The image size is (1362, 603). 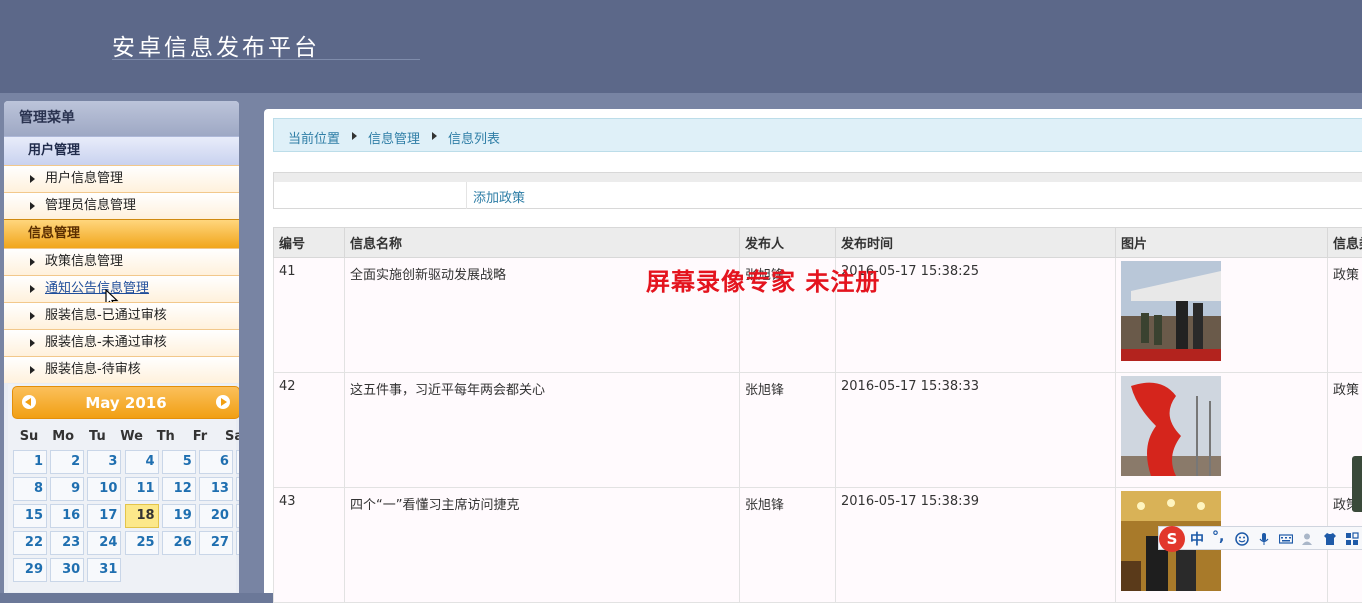 What do you see at coordinates (121, 261) in the screenshot?
I see `sidebar-item-policy: 政策信息管理` at bounding box center [121, 261].